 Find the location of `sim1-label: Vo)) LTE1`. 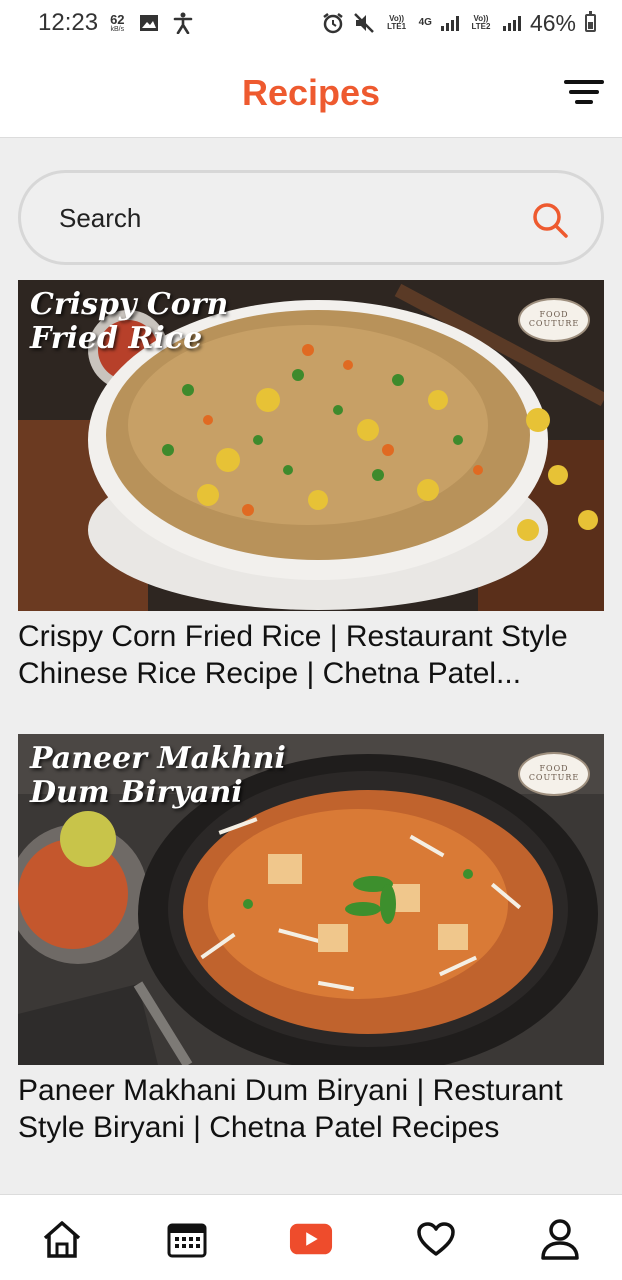

sim1-label: Vo)) LTE1 is located at coordinates (397, 22).